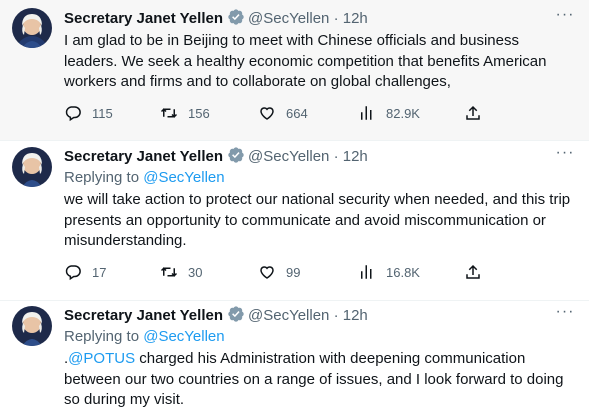 The width and height of the screenshot is (589, 420). Describe the element at coordinates (283, 113) in the screenshot. I see `like-button: 664` at that location.